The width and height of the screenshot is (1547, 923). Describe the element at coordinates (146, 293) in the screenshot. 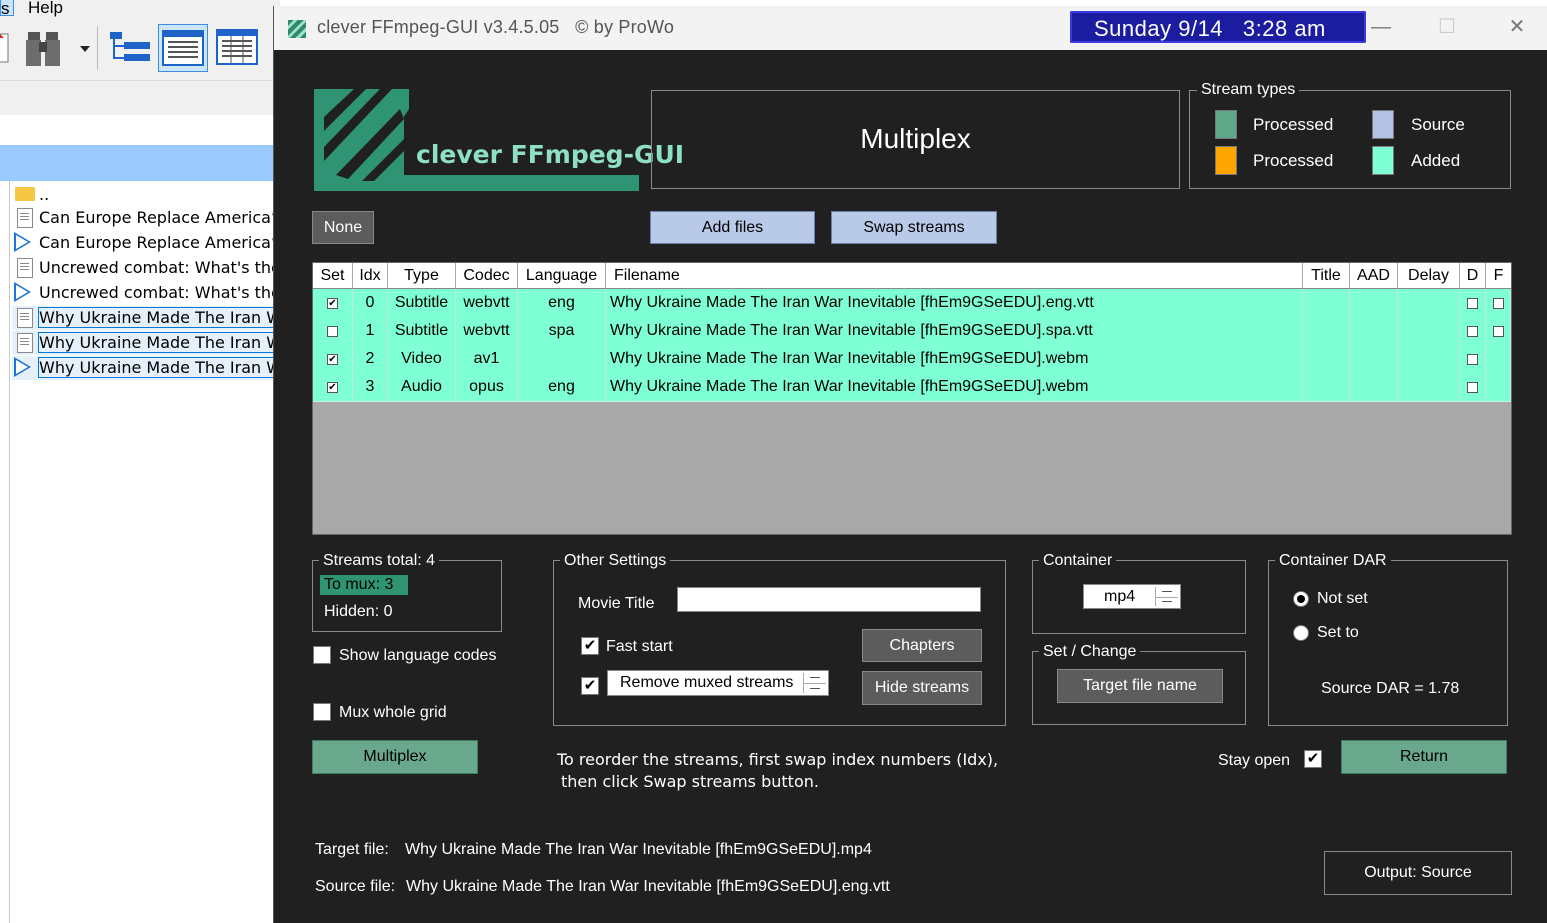

I see `file-item: Uncrewed combat: What's the` at that location.